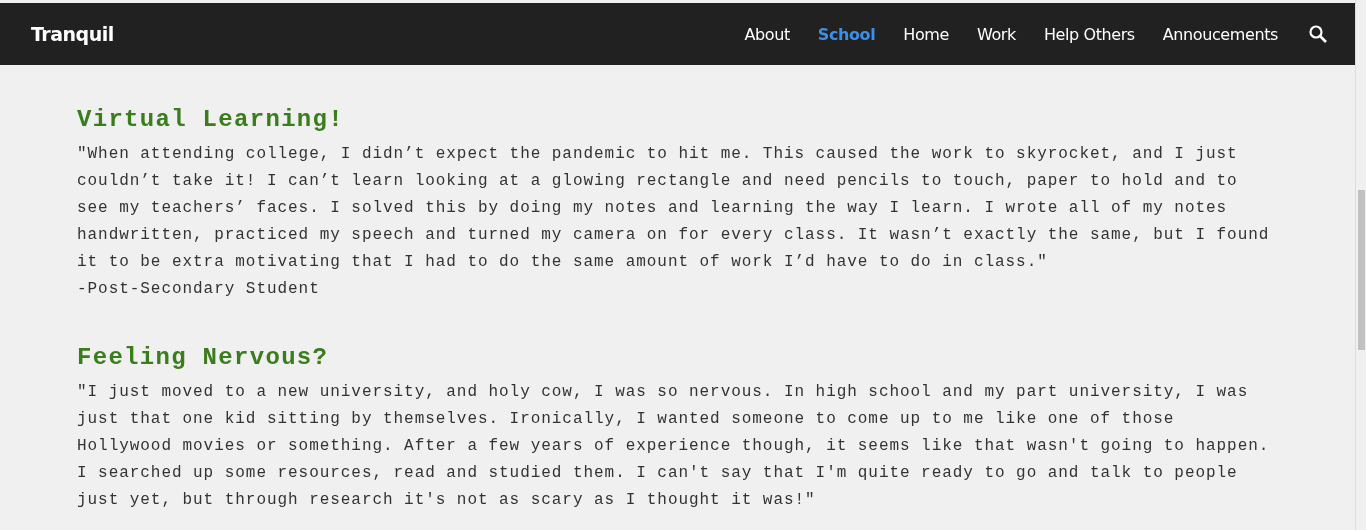  What do you see at coordinates (926, 34) in the screenshot?
I see `nav-link: Home` at bounding box center [926, 34].